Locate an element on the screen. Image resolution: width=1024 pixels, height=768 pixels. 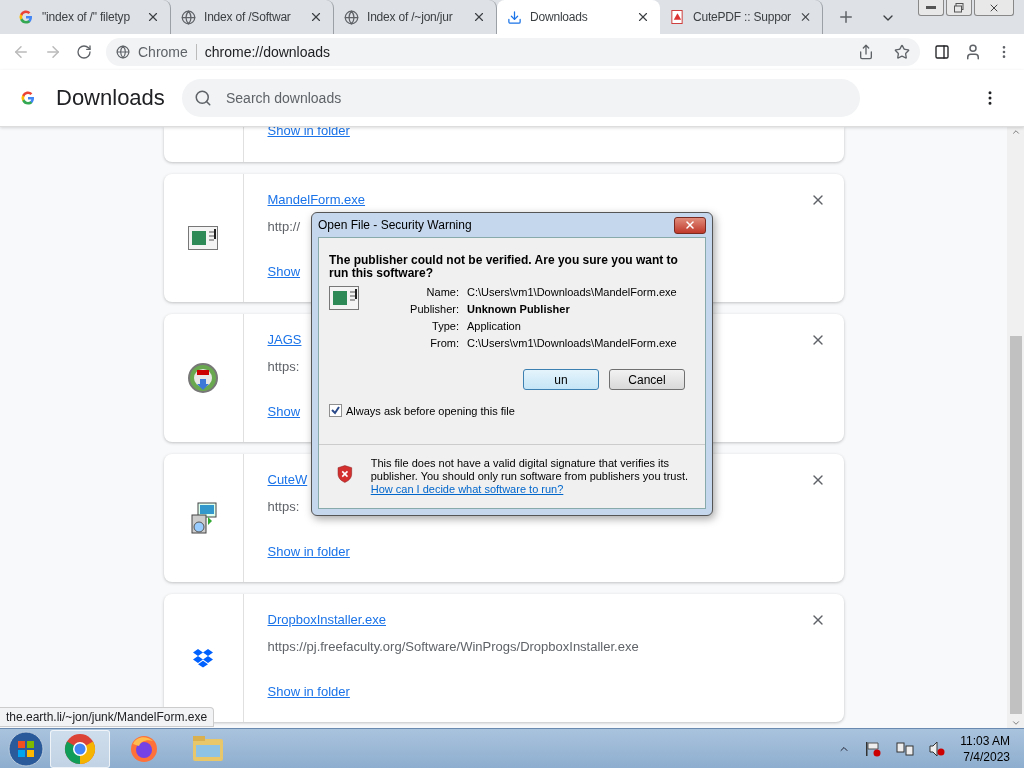
search-icon is located at coordinates (203, 98).